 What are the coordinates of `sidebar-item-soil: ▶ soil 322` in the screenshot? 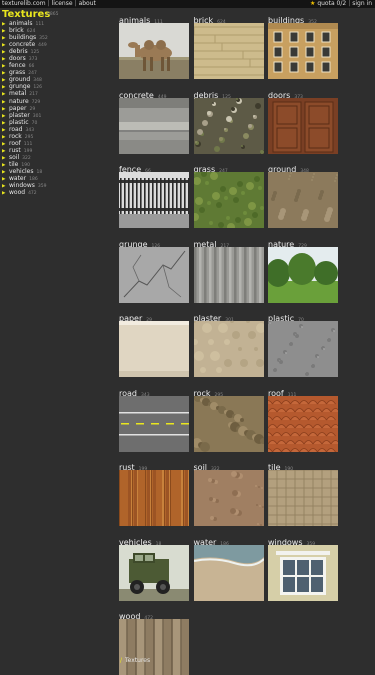 It's located at (25, 157).